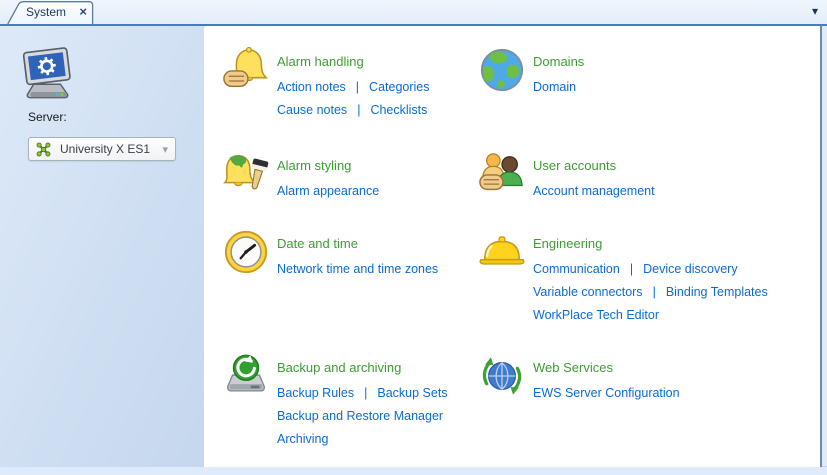 The width and height of the screenshot is (827, 475). I want to click on link-row: Account management, so click(594, 191).